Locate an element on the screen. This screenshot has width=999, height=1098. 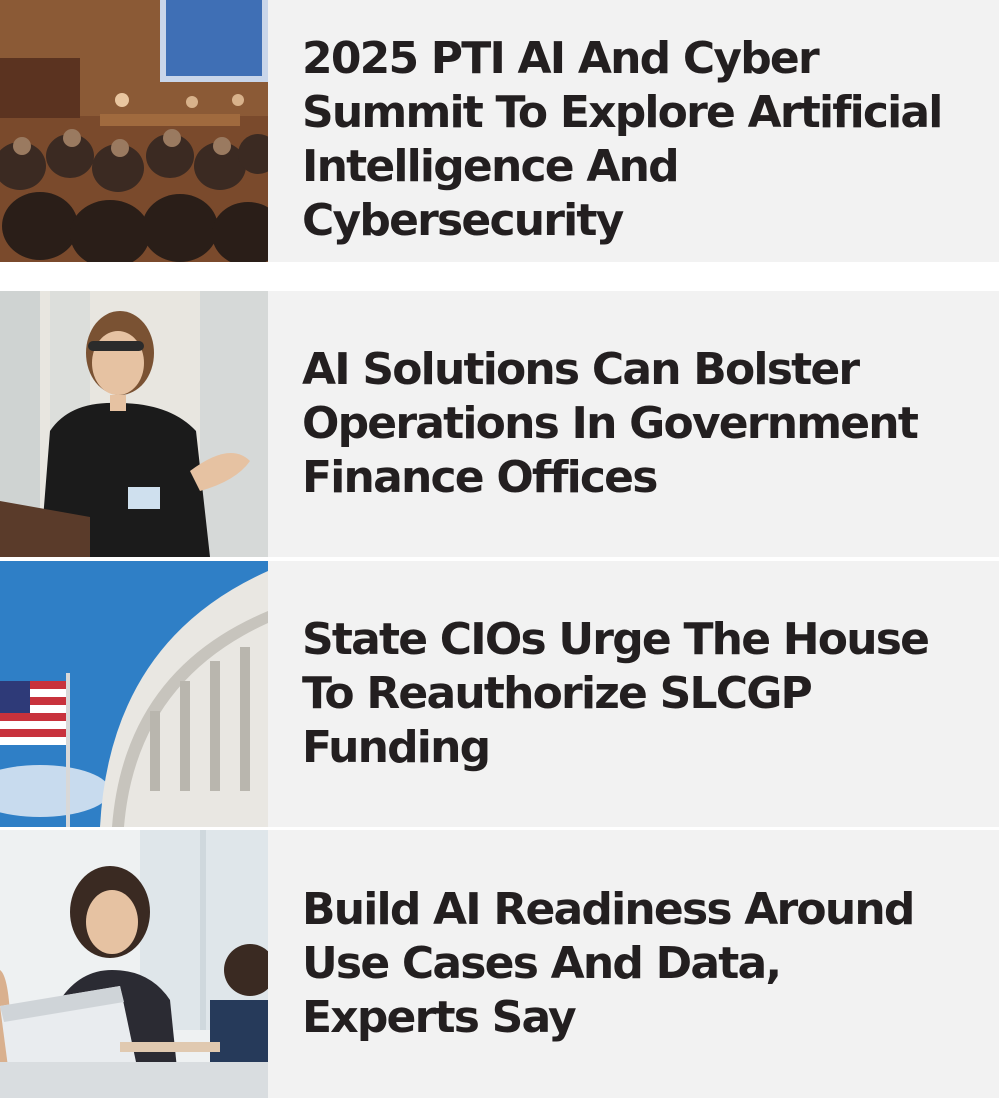
speaker-presenting-image is located at coordinates (134, 424).